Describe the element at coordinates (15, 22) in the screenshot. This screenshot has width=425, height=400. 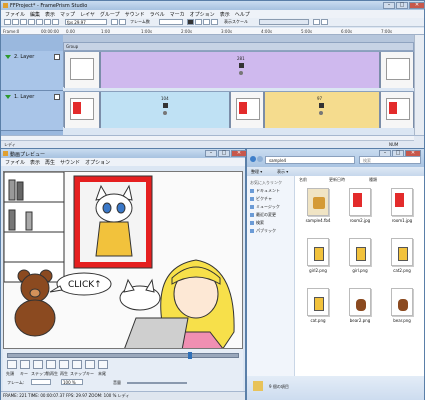
I see `open-icon` at that location.